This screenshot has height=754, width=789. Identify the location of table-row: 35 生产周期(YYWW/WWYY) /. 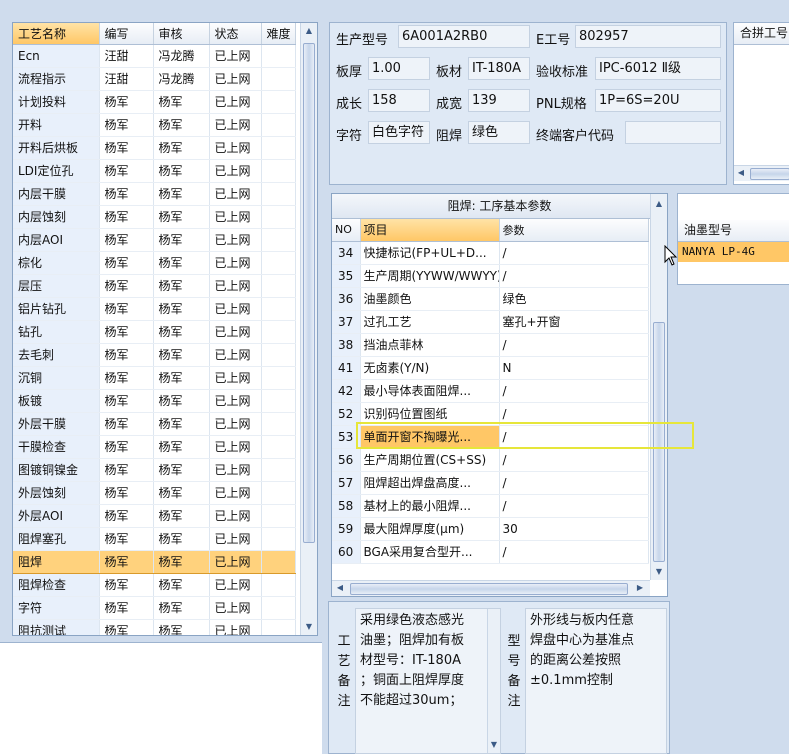
(490, 276).